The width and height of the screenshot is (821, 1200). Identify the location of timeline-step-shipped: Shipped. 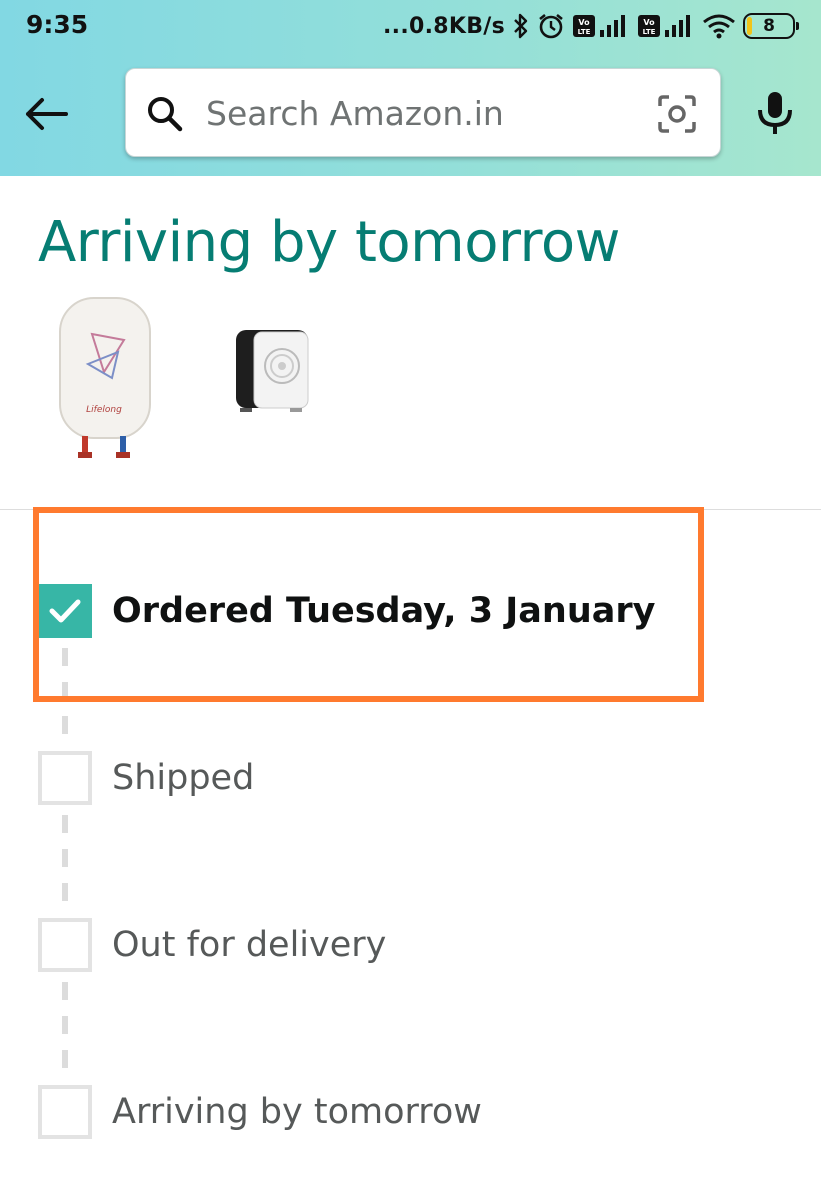
(146, 778).